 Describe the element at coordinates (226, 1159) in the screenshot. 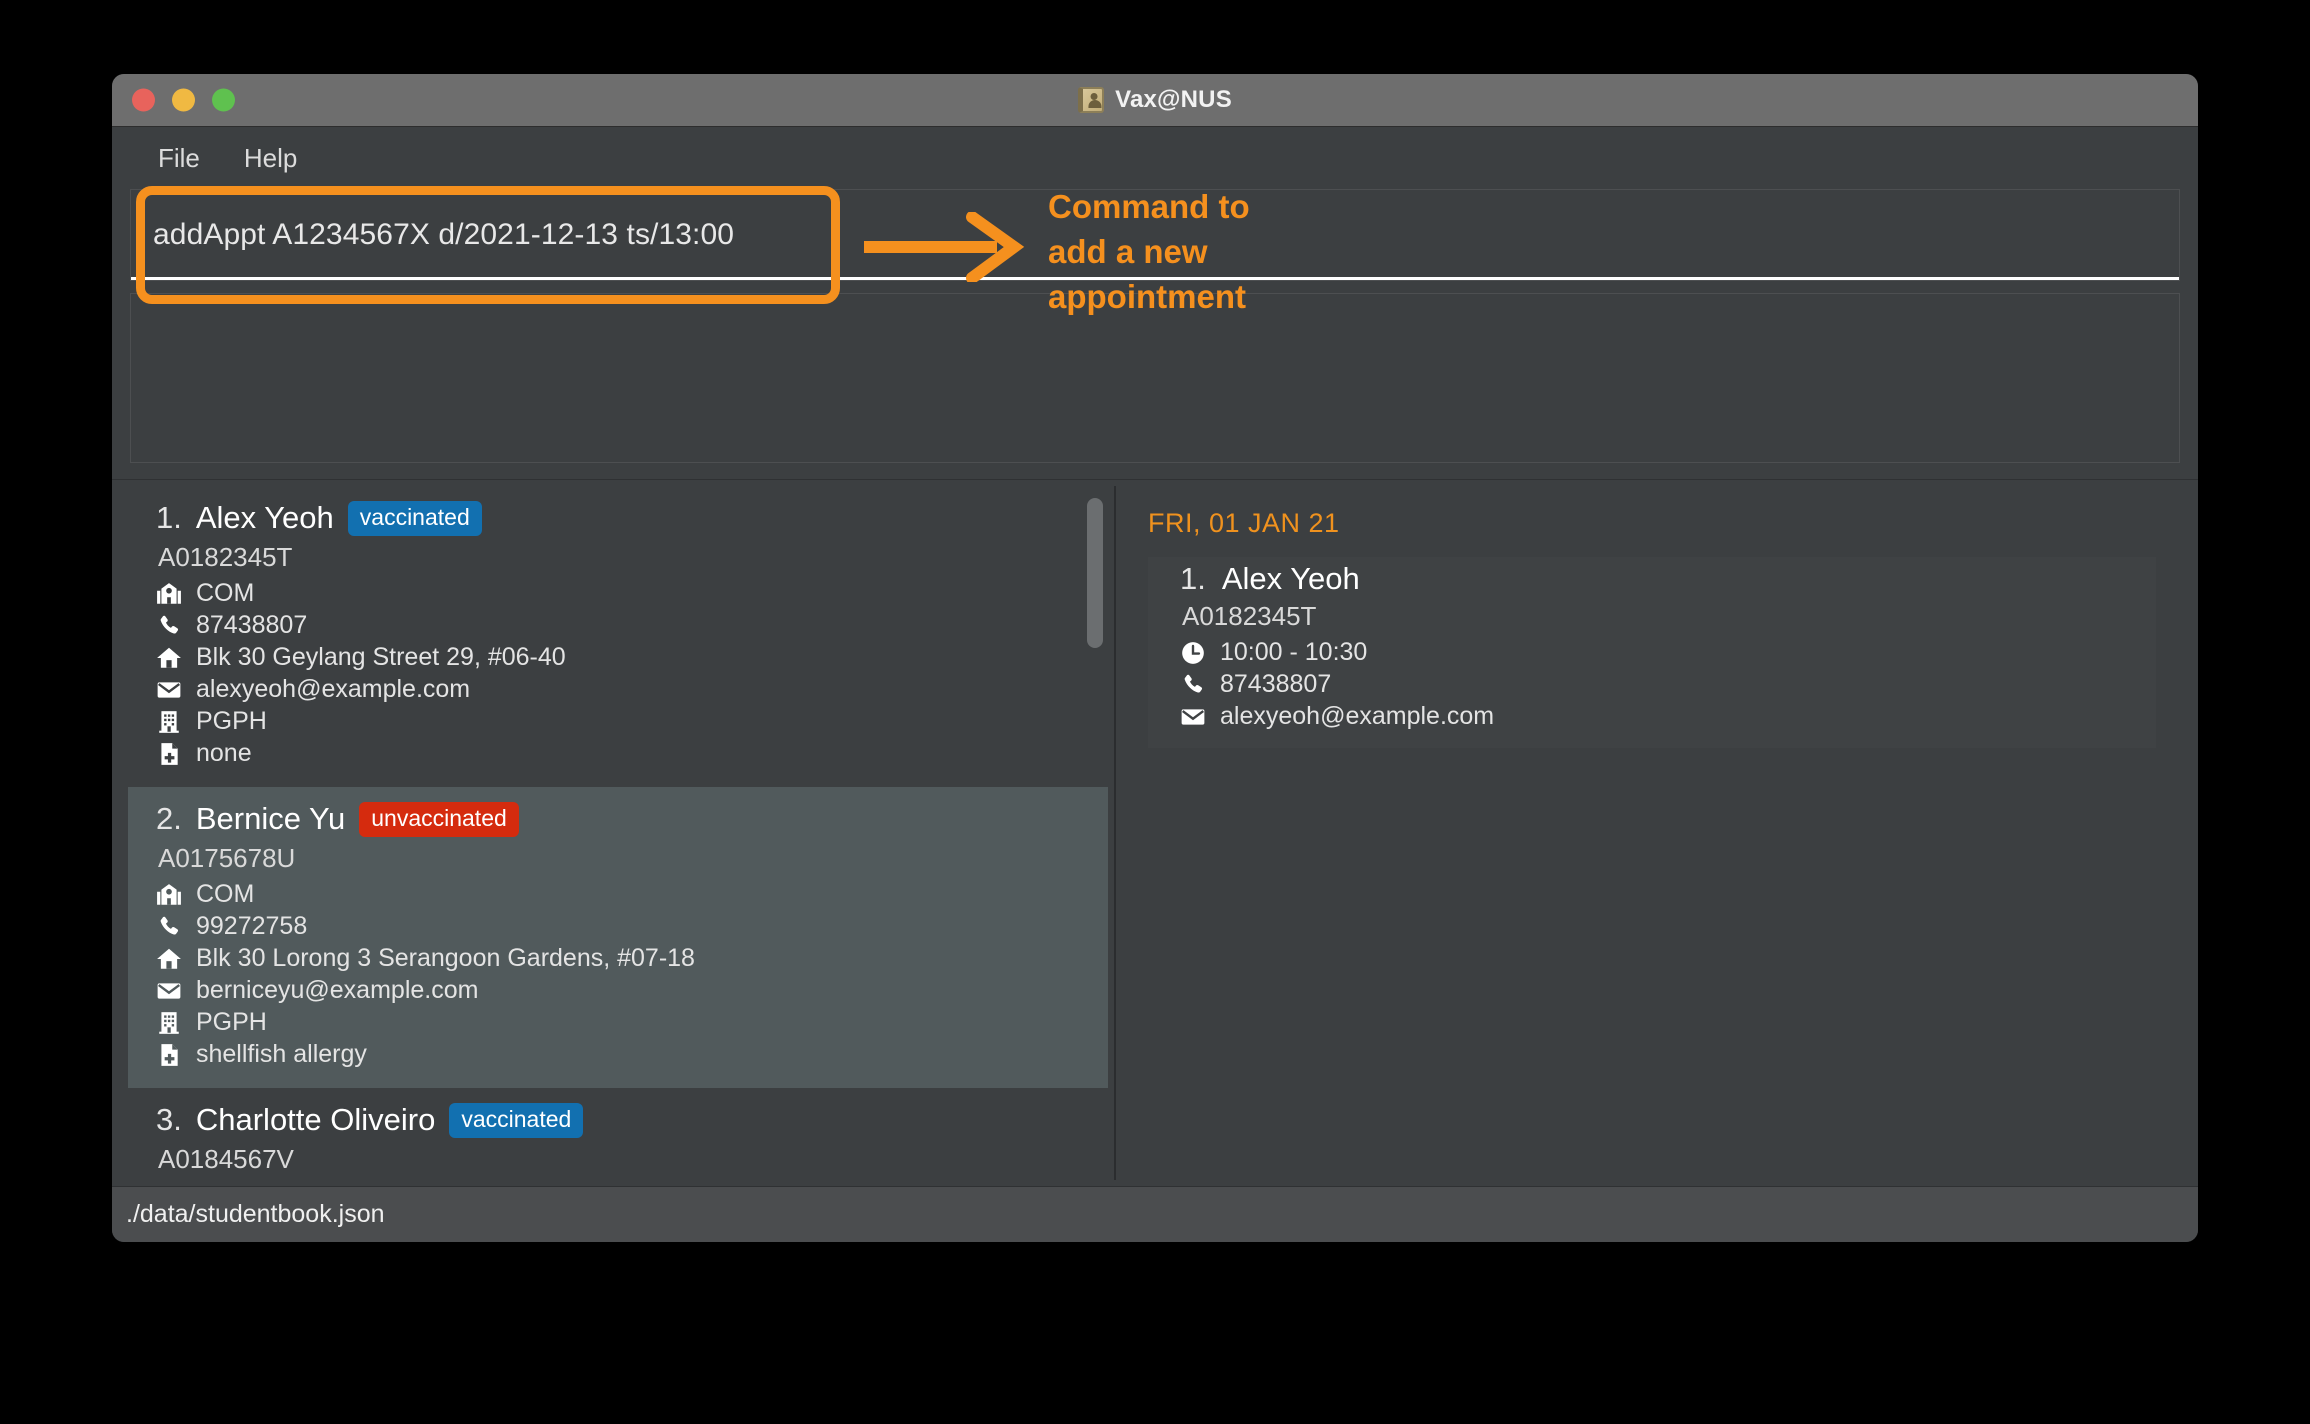

I see `person-id: A0184567V` at that location.